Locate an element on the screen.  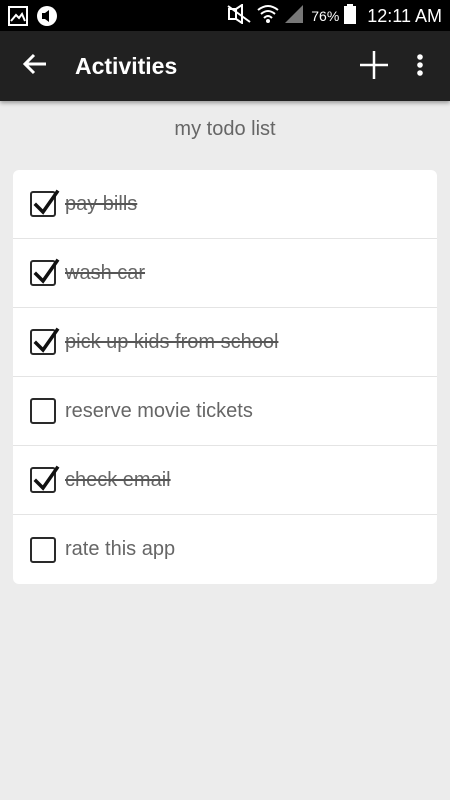
todo-item-label: check email is located at coordinates (118, 479).